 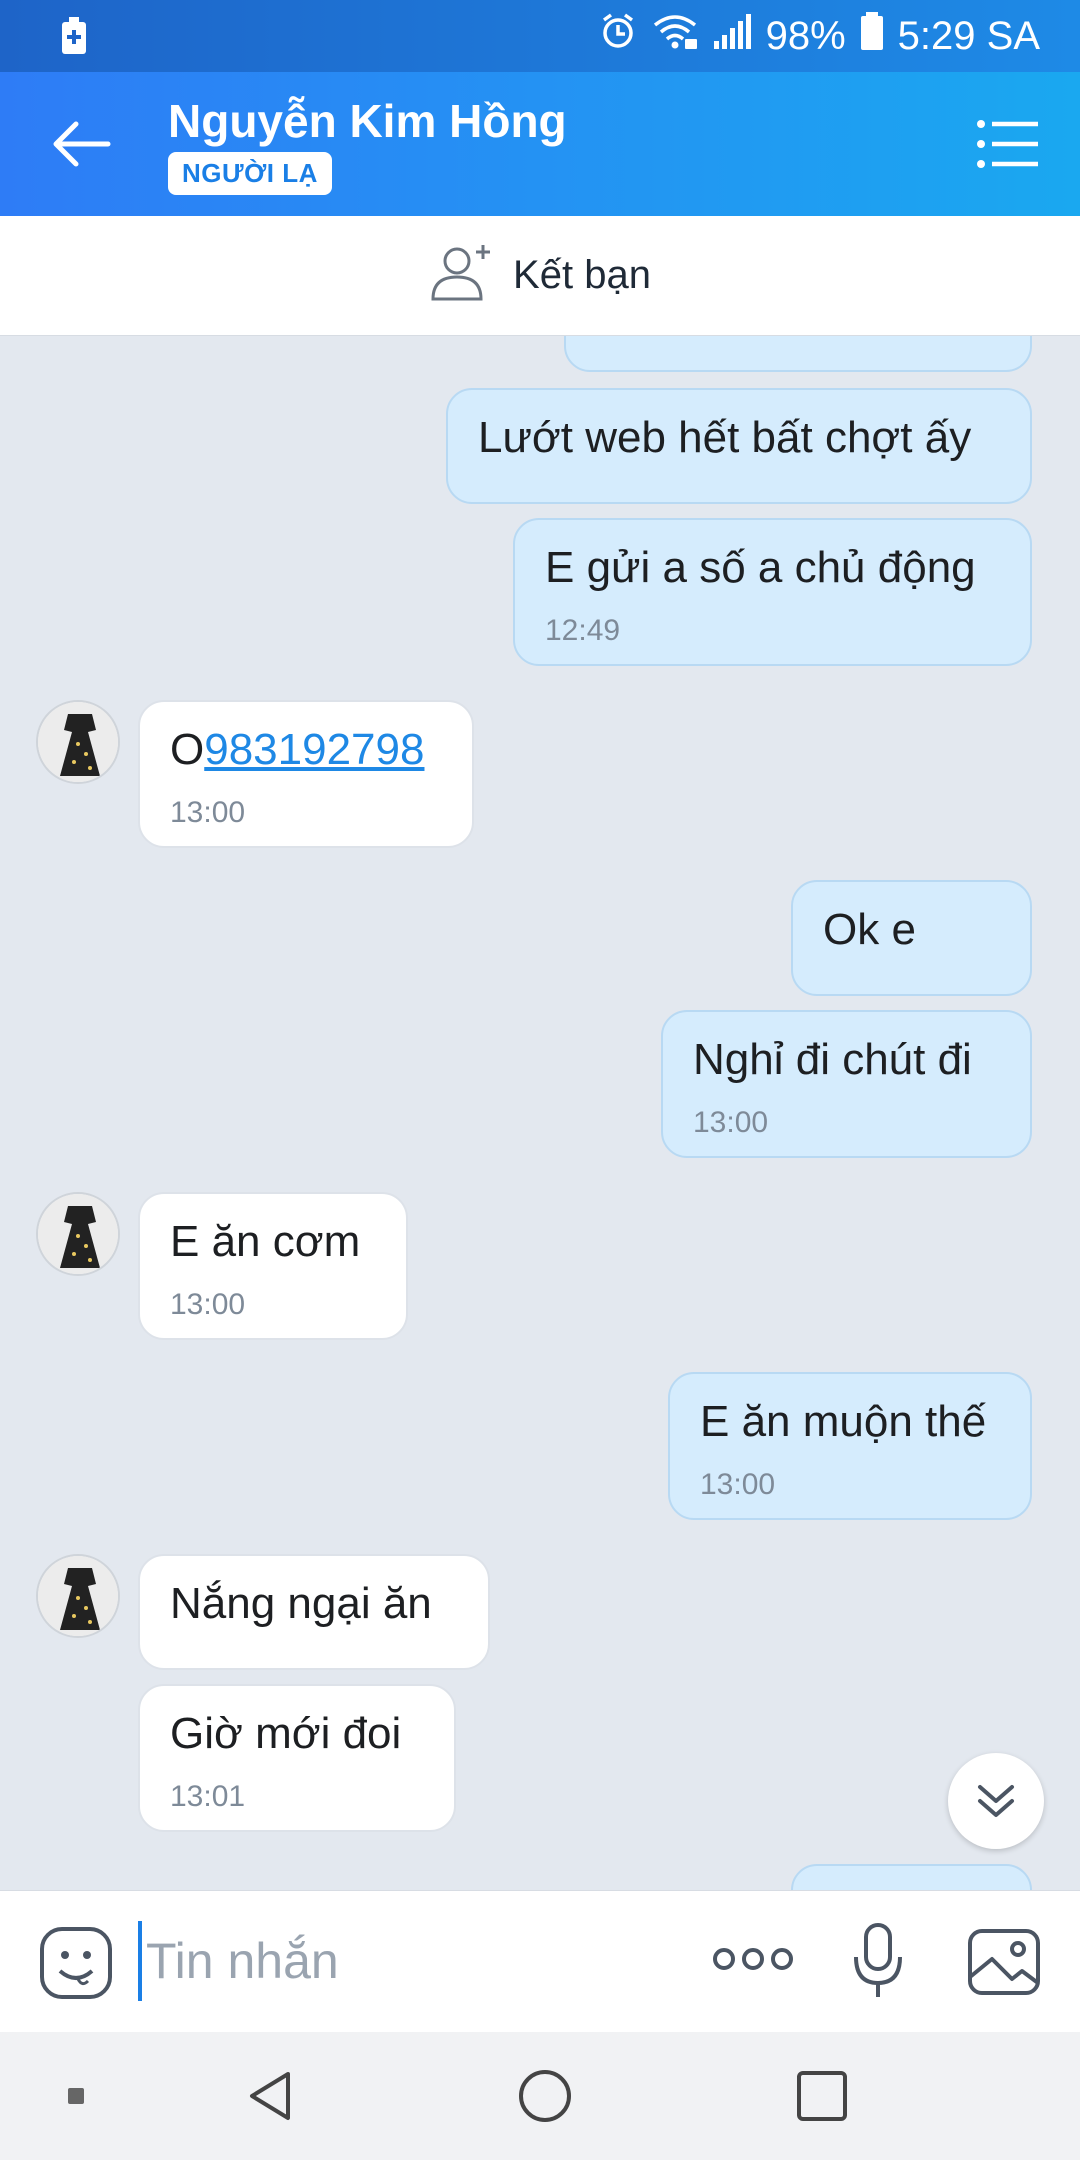 I want to click on message-bubble: Giờ mới đoi 13:01, so click(x=297, y=1758).